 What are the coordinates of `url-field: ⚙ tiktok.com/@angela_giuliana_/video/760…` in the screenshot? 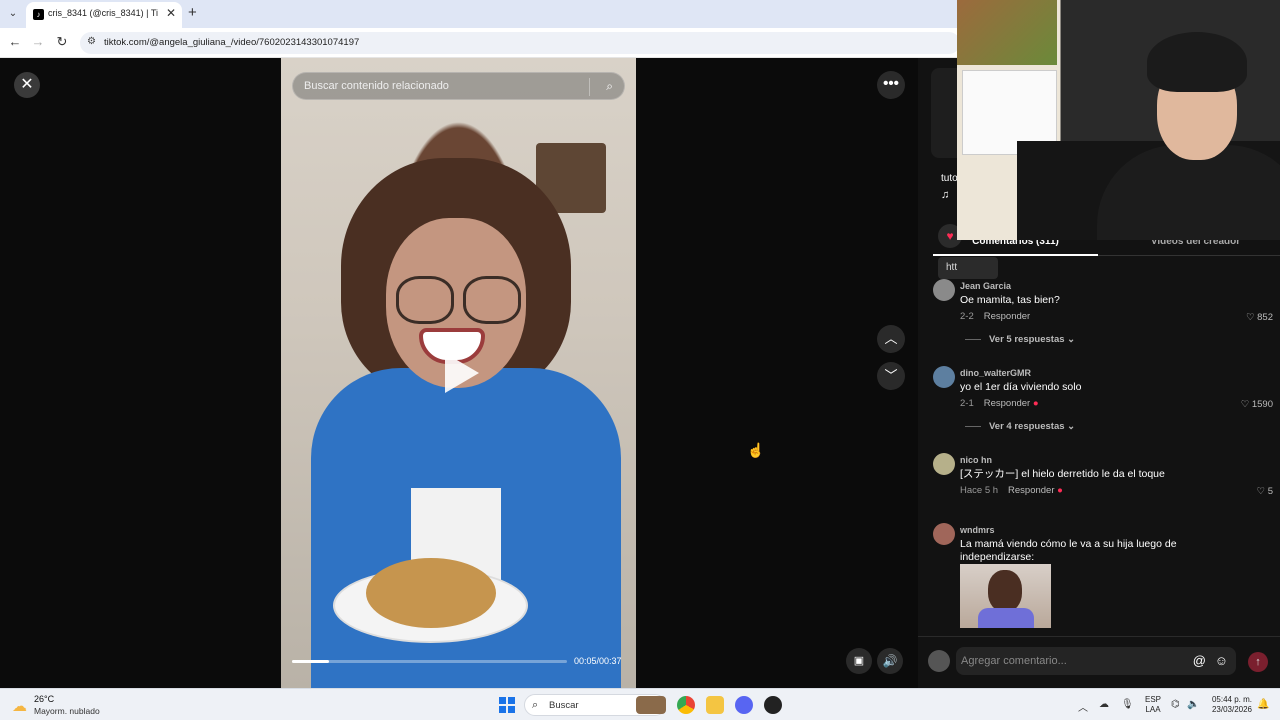 It's located at (520, 43).